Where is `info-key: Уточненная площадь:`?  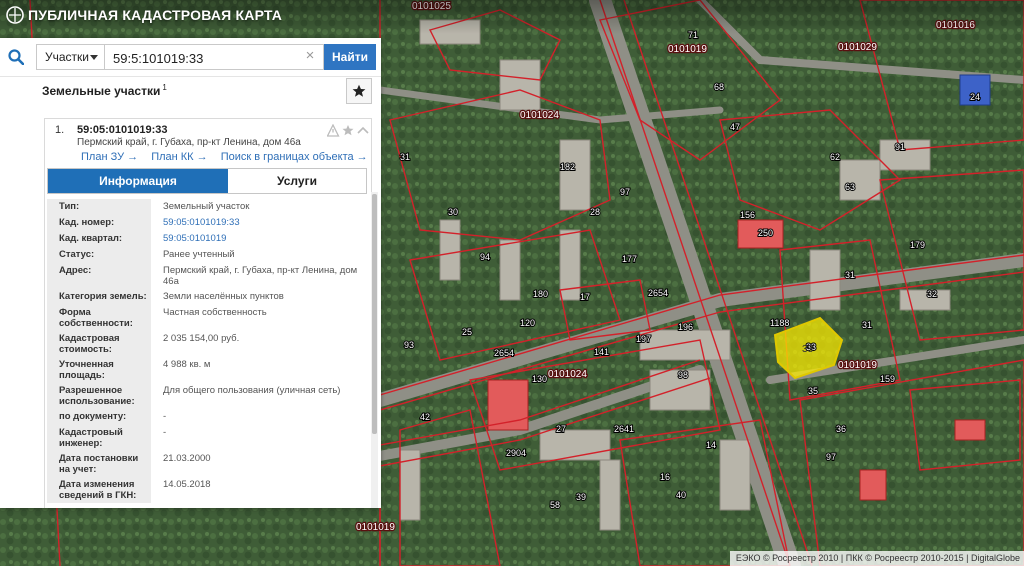
info-key: Уточненная площадь: is located at coordinates (99, 370).